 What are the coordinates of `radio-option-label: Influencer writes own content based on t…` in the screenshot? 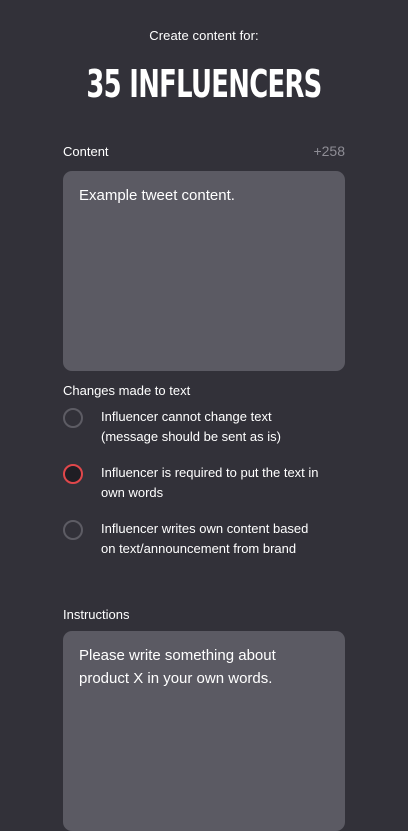 It's located at (205, 538).